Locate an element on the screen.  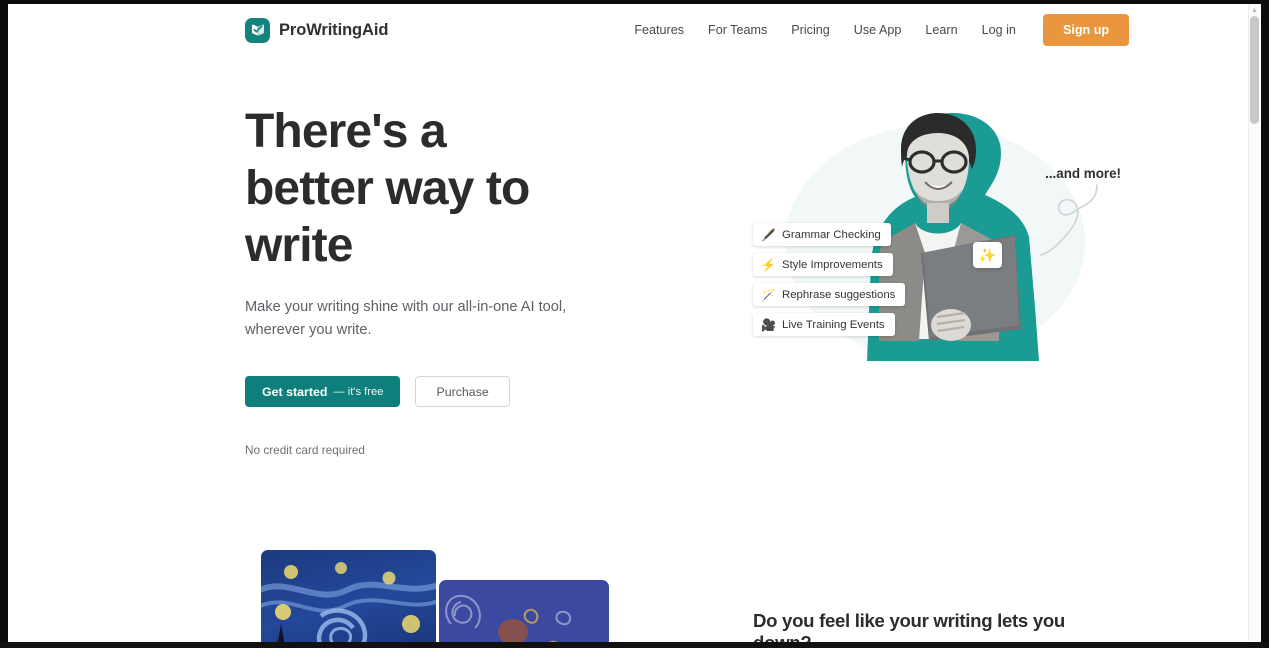
no-credit-card-note: No credit card required is located at coordinates (305, 450).